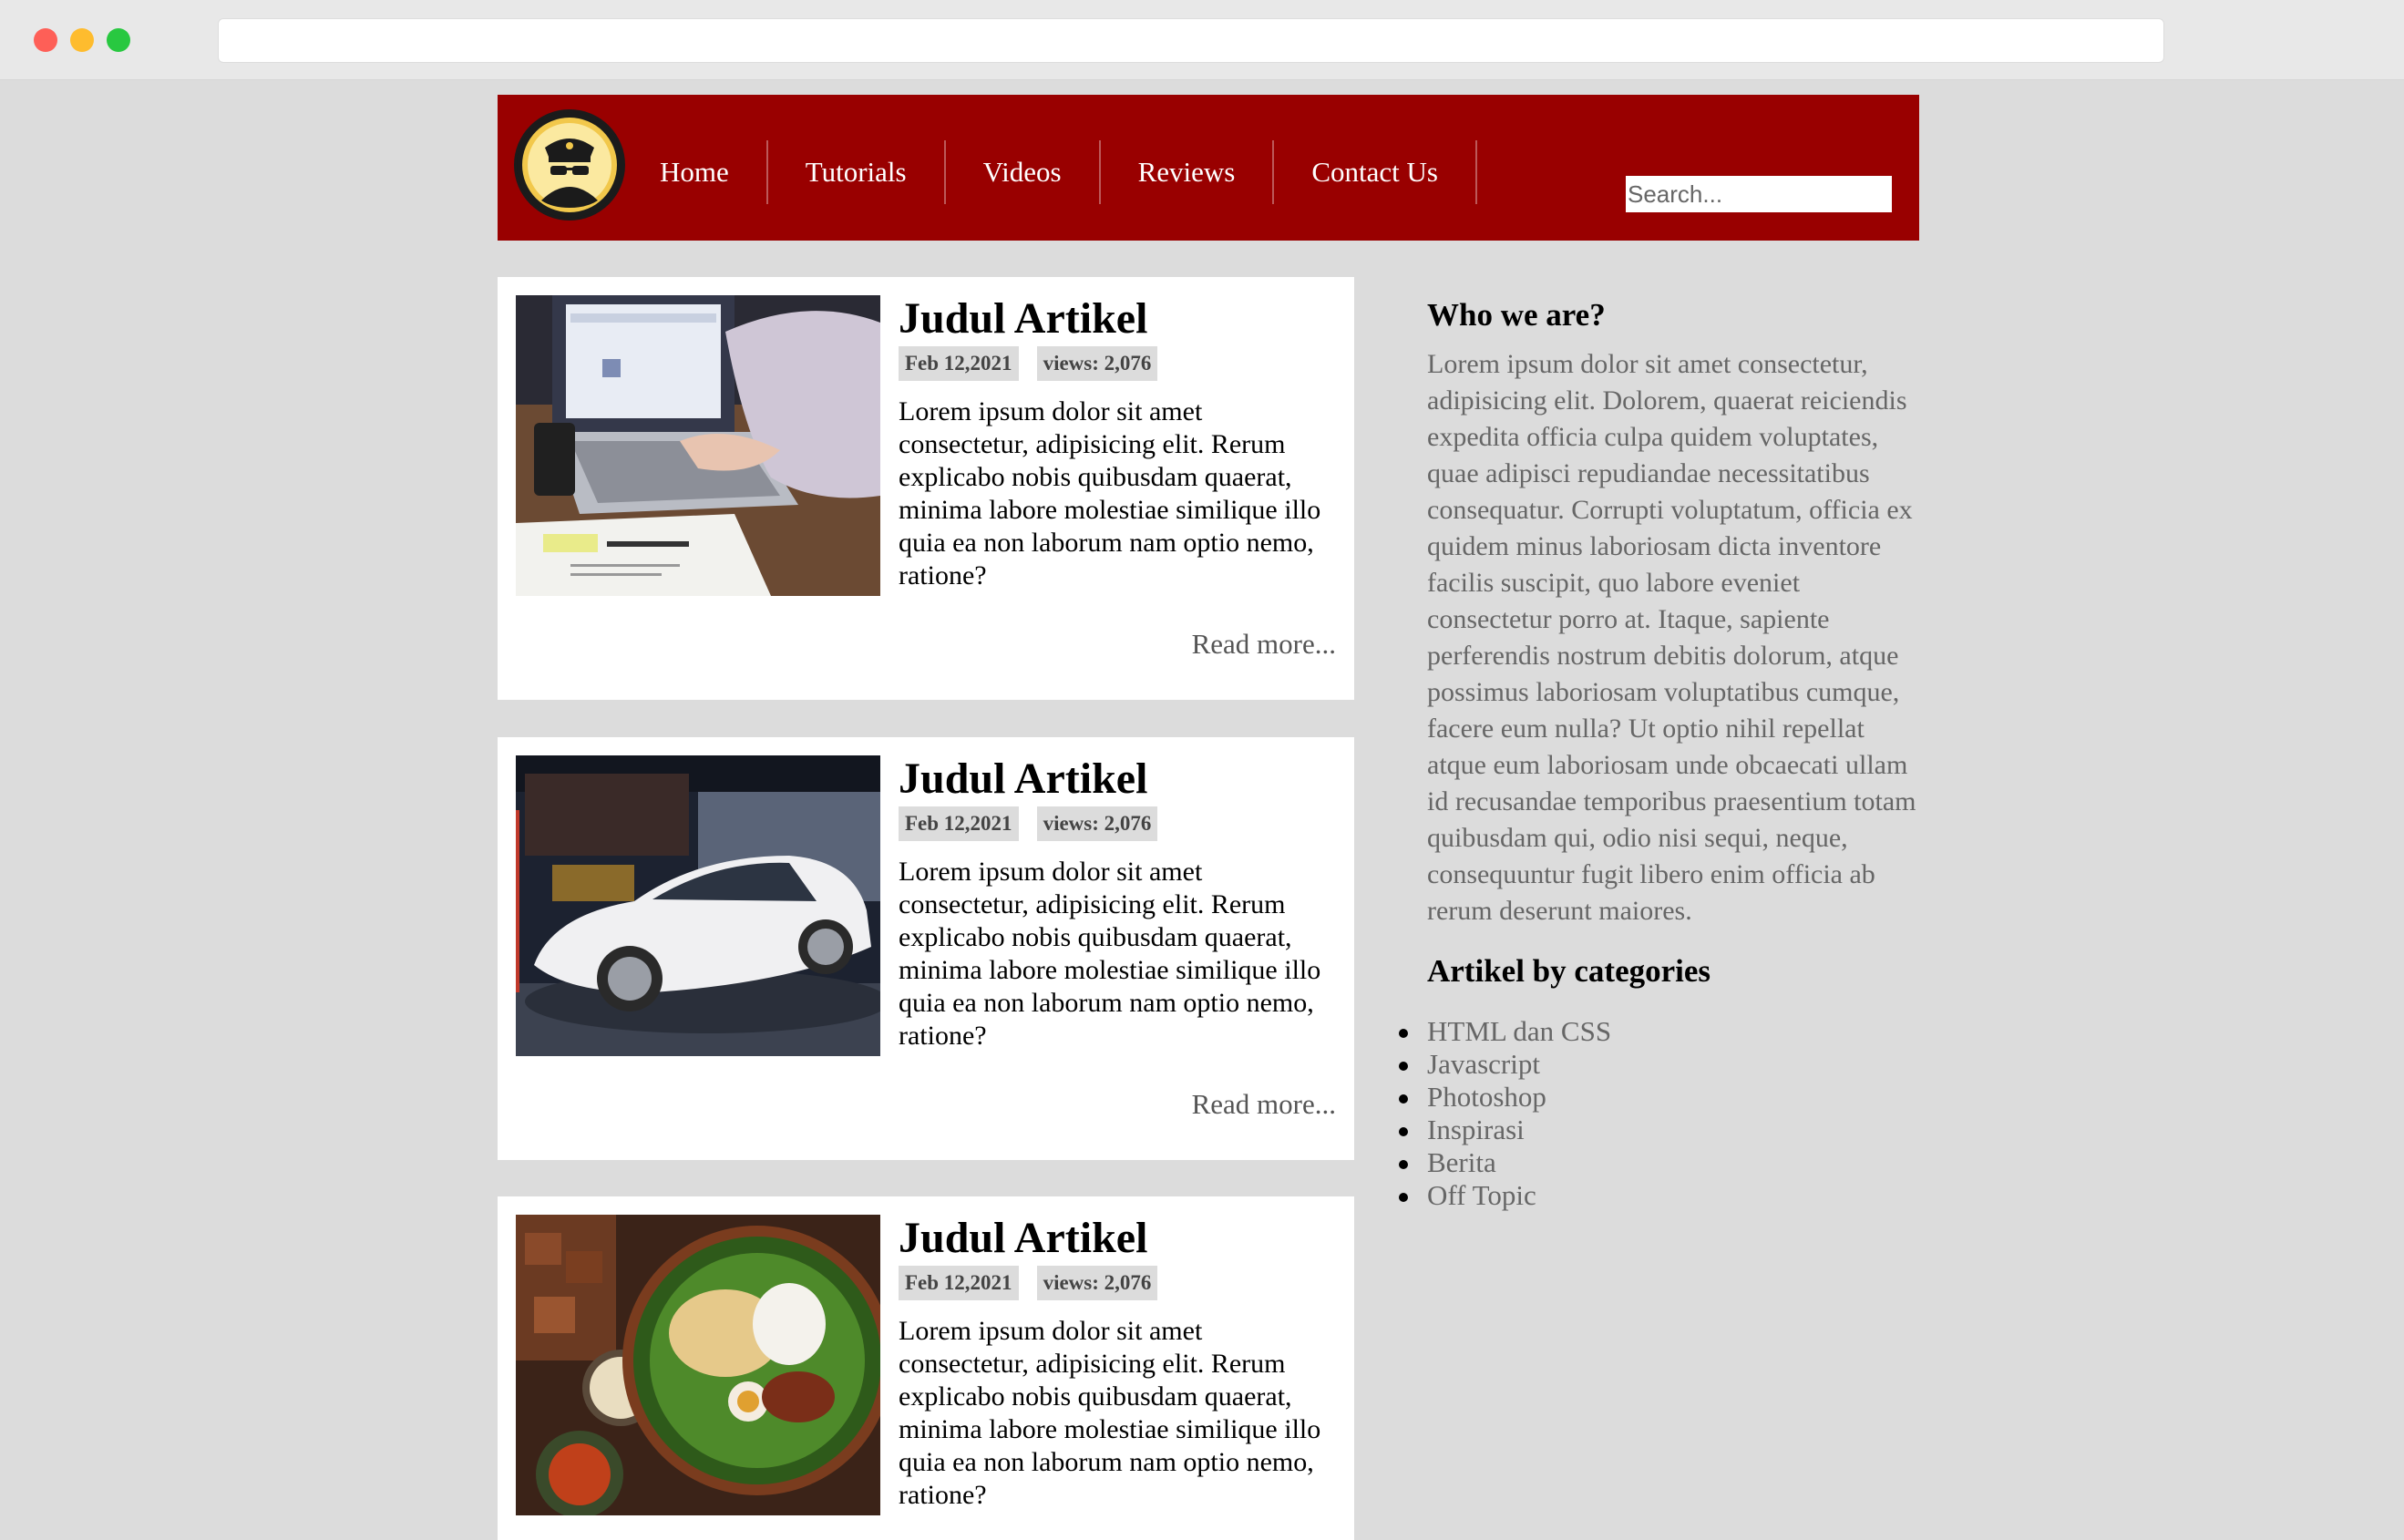 Image resolution: width=2404 pixels, height=1540 pixels. What do you see at coordinates (698, 905) in the screenshot?
I see `white-car-photo` at bounding box center [698, 905].